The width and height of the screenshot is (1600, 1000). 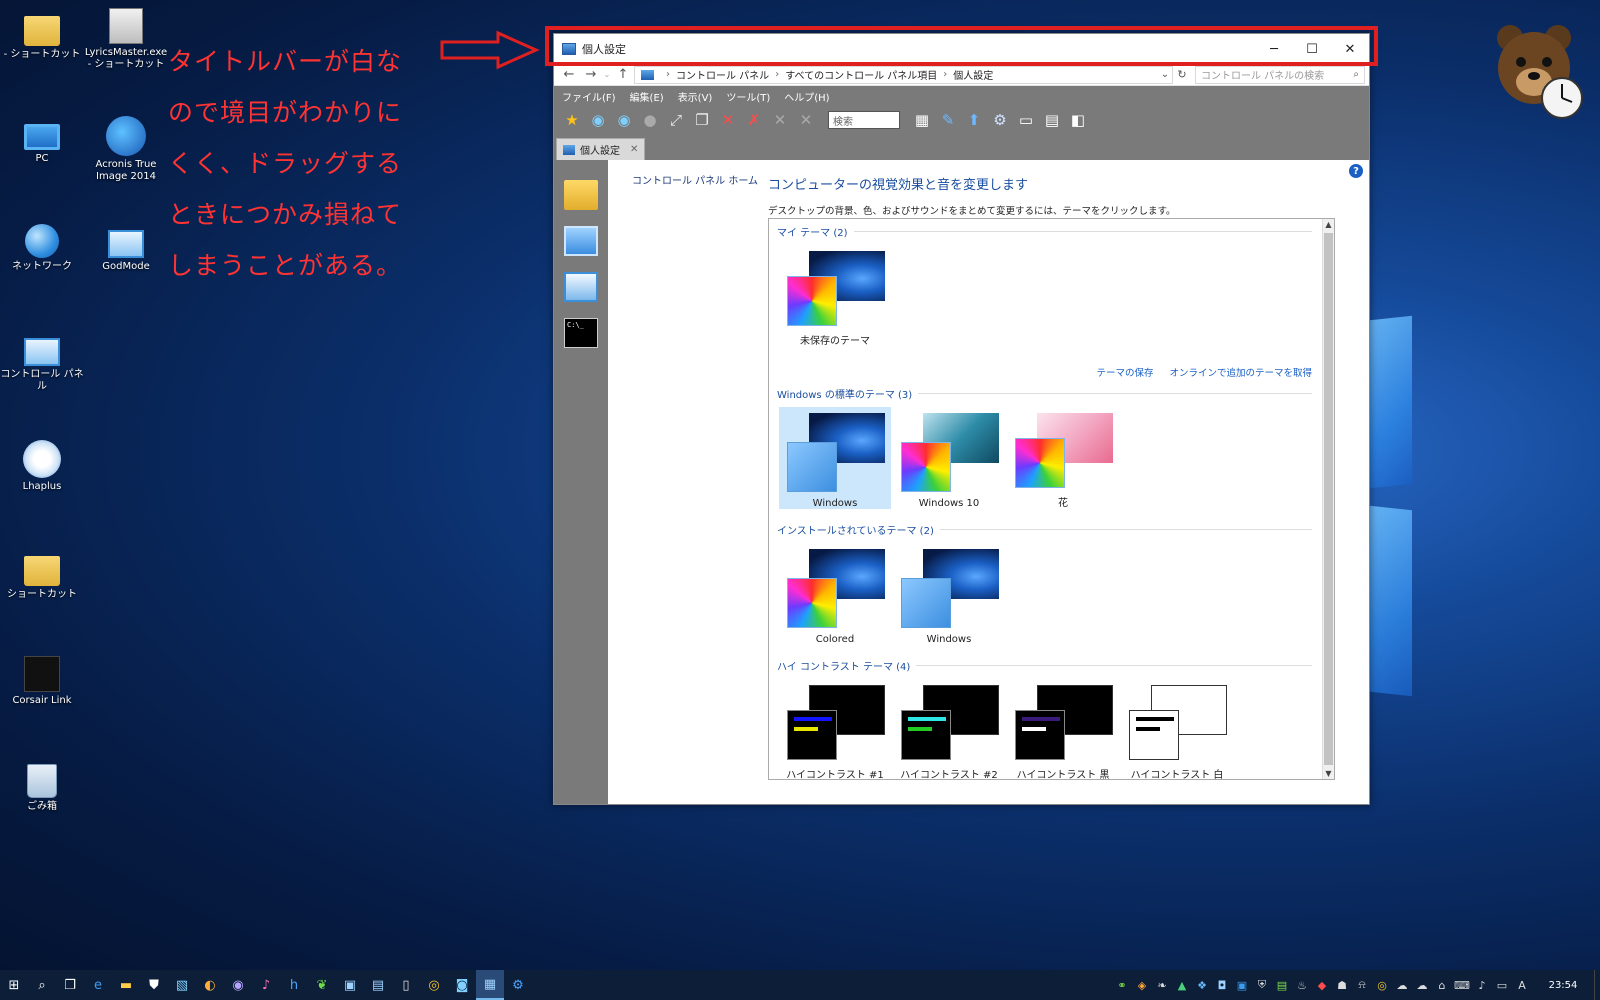 What do you see at coordinates (949, 458) in the screenshot?
I see `theme-windows-10: Windows 10` at bounding box center [949, 458].